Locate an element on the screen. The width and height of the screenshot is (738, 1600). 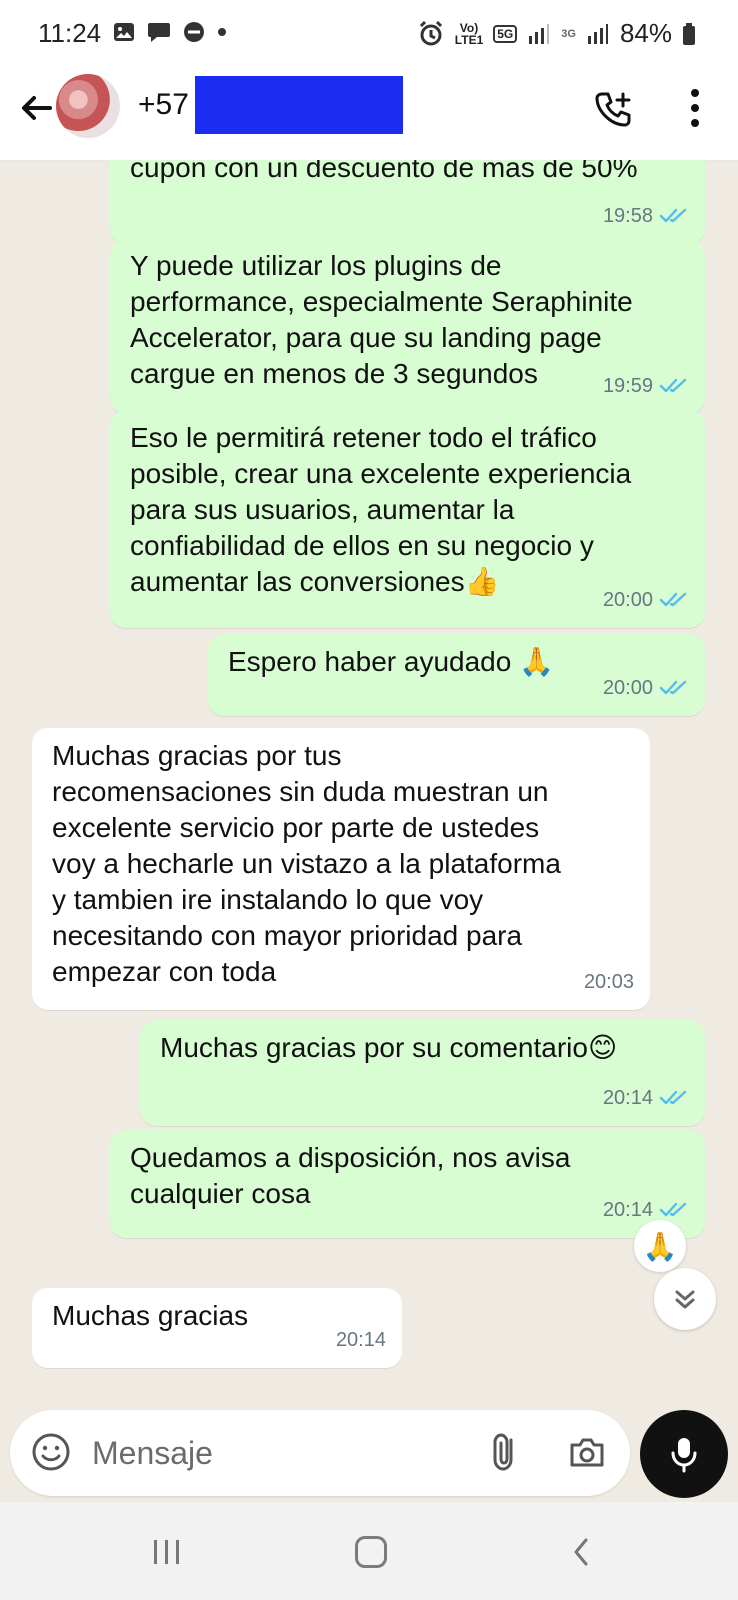
recent-apps-icon is located at coordinates (167, 1552).